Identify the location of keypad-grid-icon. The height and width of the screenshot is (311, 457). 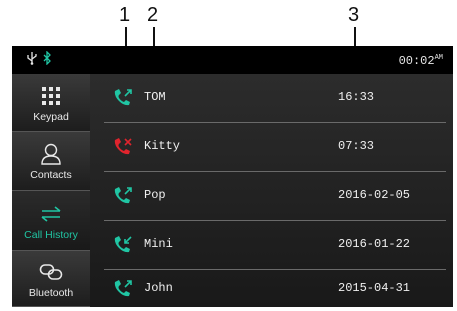
(51, 96).